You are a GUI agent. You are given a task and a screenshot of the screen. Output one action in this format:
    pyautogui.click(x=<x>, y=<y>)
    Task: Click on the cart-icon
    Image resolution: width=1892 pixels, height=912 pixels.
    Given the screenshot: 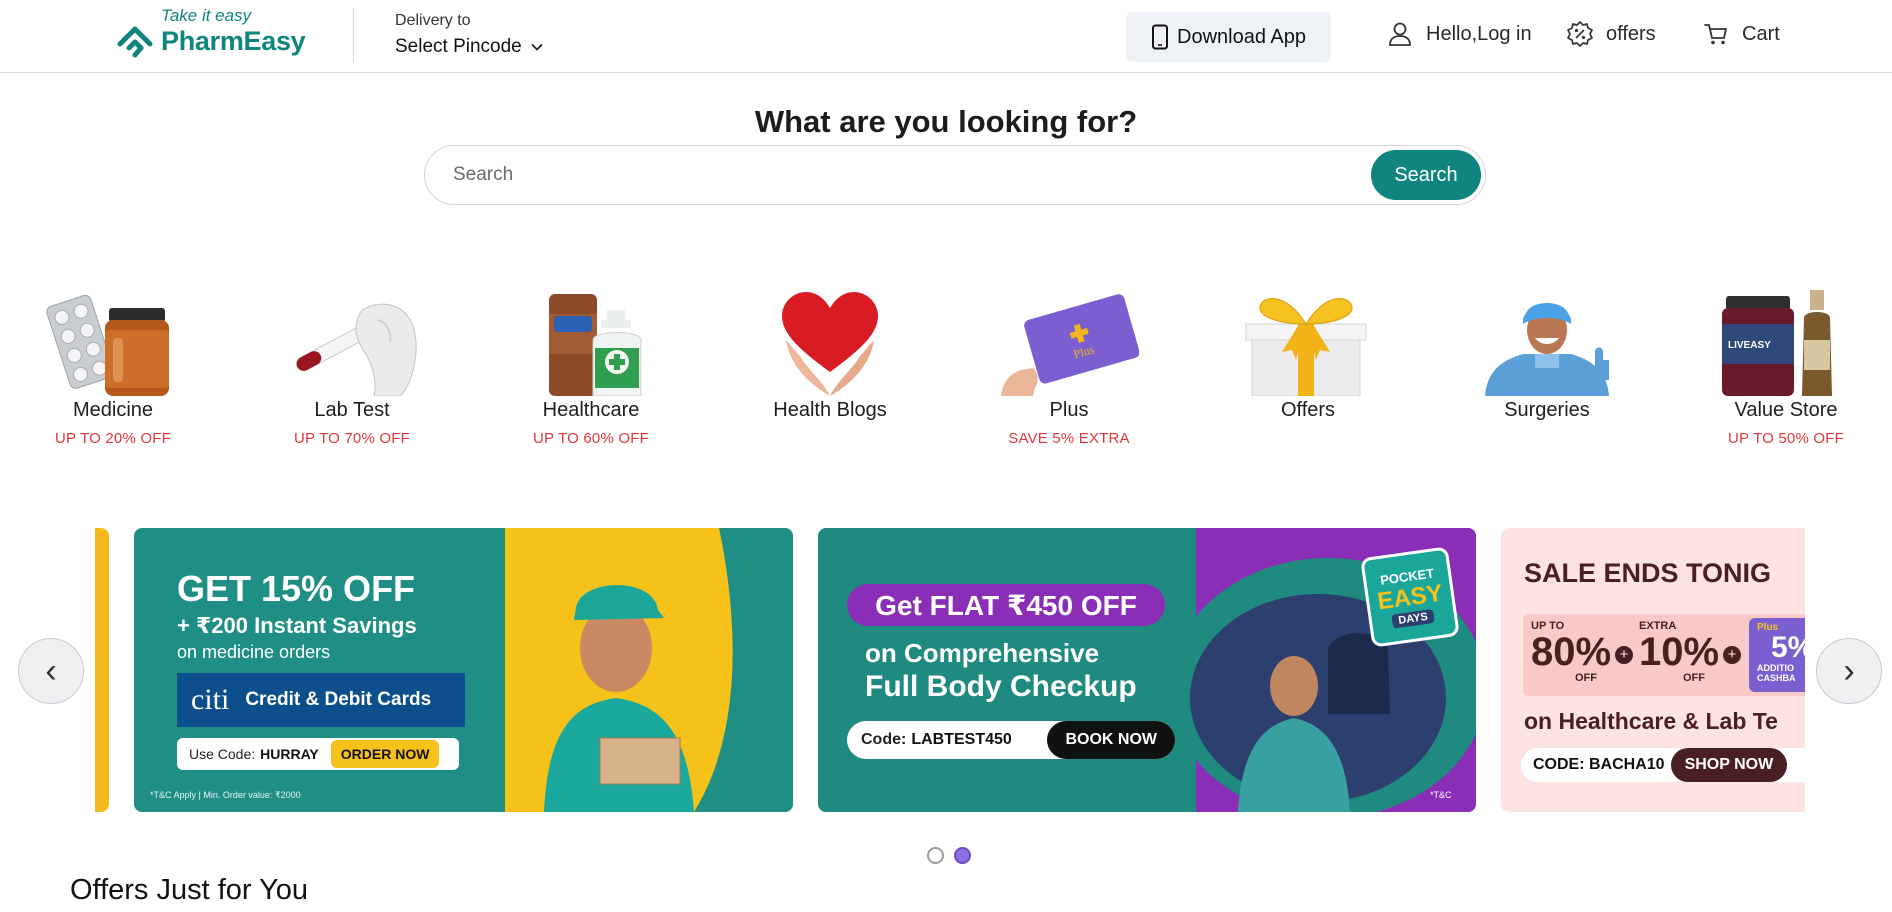 What is the action you would take?
    pyautogui.click(x=1715, y=34)
    